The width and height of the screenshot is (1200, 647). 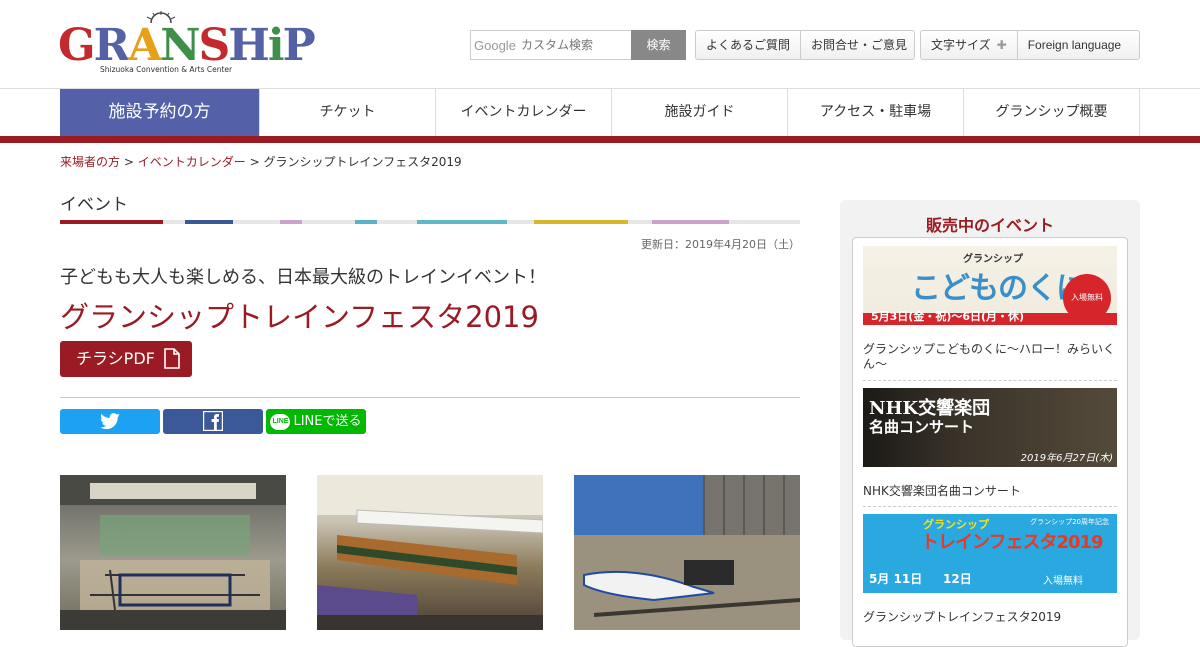 I want to click on nav-accent-bar, so click(x=600, y=139).